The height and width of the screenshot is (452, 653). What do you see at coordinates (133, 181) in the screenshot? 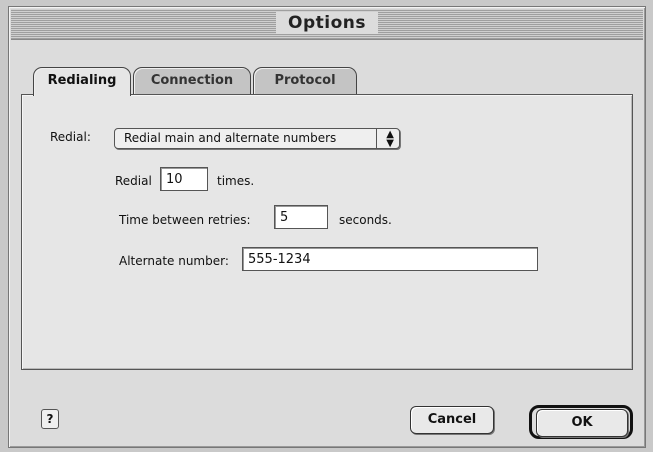
I see `redial-count-prefix: Redial` at bounding box center [133, 181].